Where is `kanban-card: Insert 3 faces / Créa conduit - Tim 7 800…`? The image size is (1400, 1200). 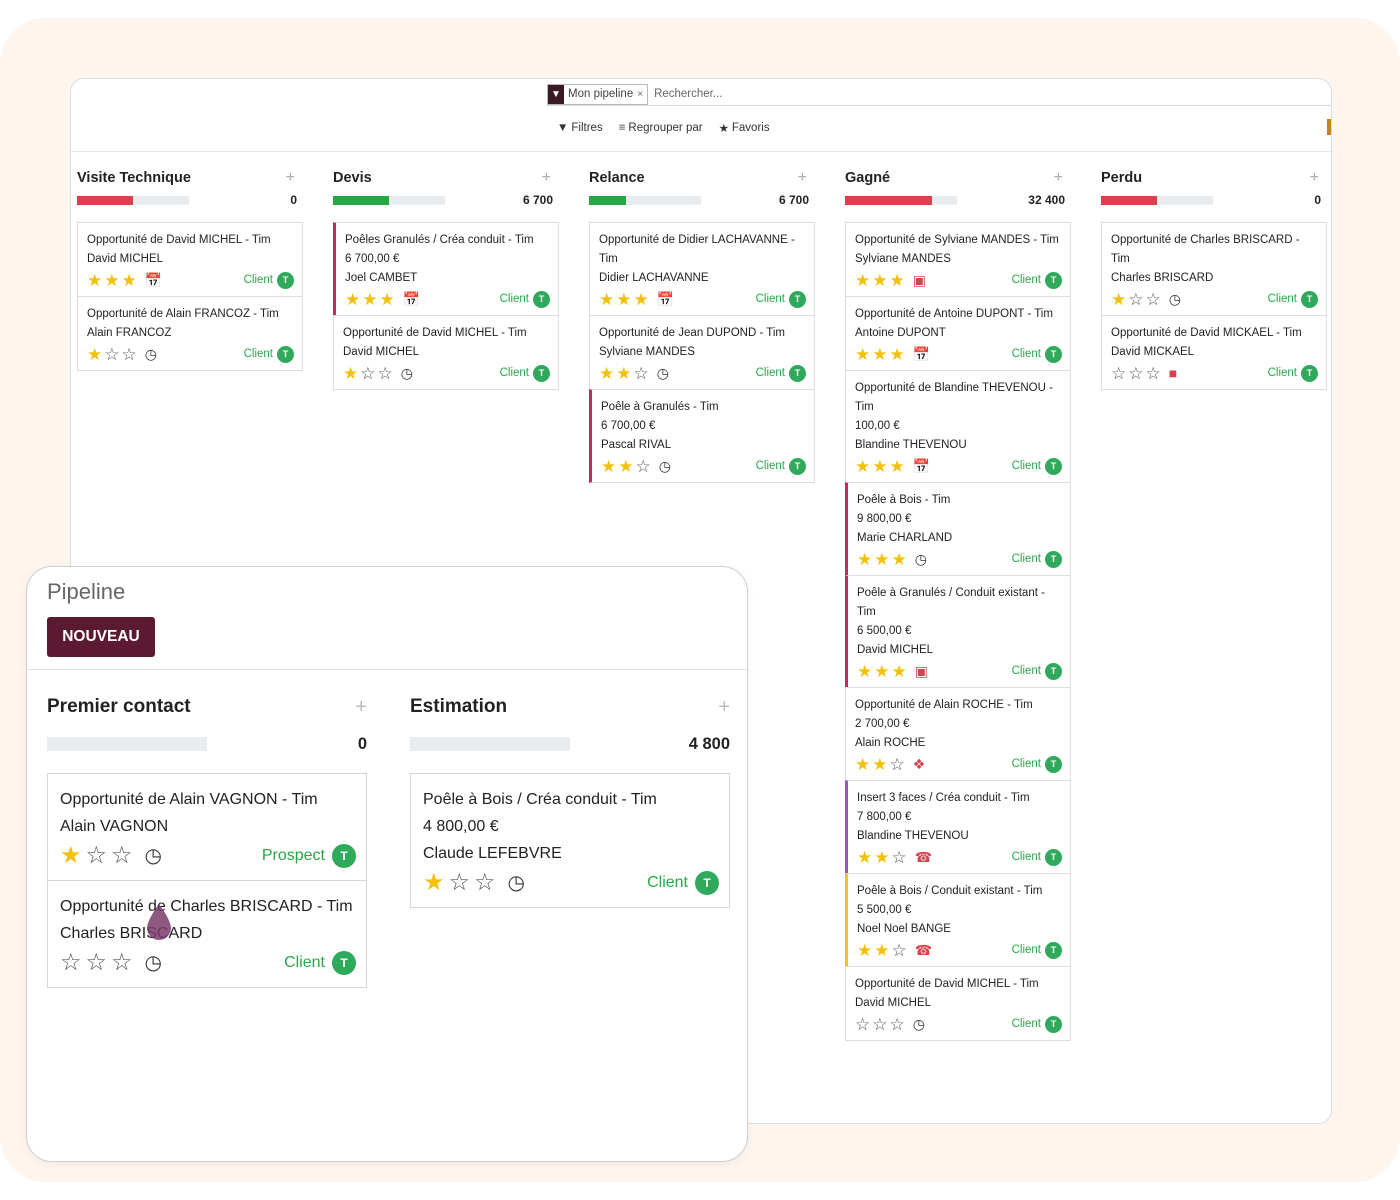 kanban-card: Insert 3 faces / Créa conduit - Tim 7 800… is located at coordinates (958, 827).